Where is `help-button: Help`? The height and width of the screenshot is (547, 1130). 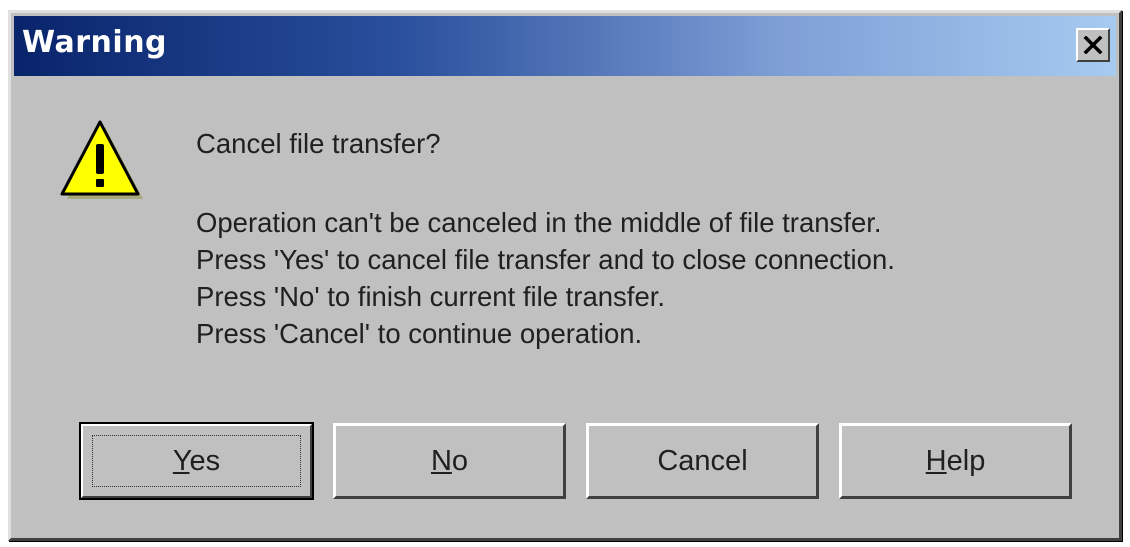
help-button: Help is located at coordinates (955, 461).